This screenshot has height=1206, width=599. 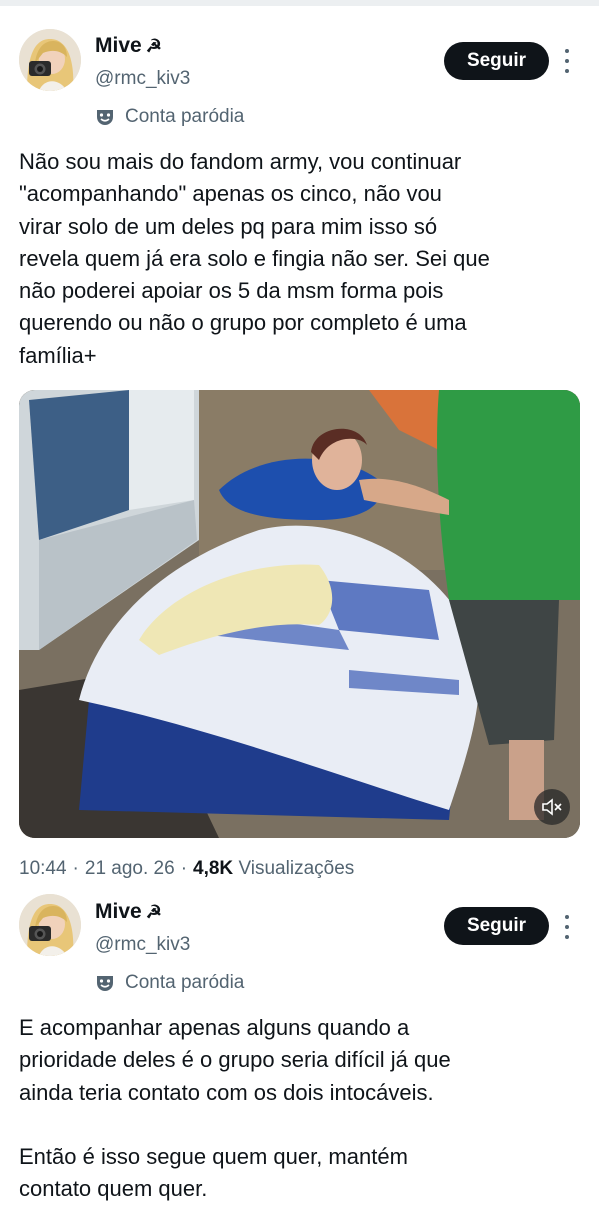 I want to click on views-label: Visualizações, so click(x=296, y=868).